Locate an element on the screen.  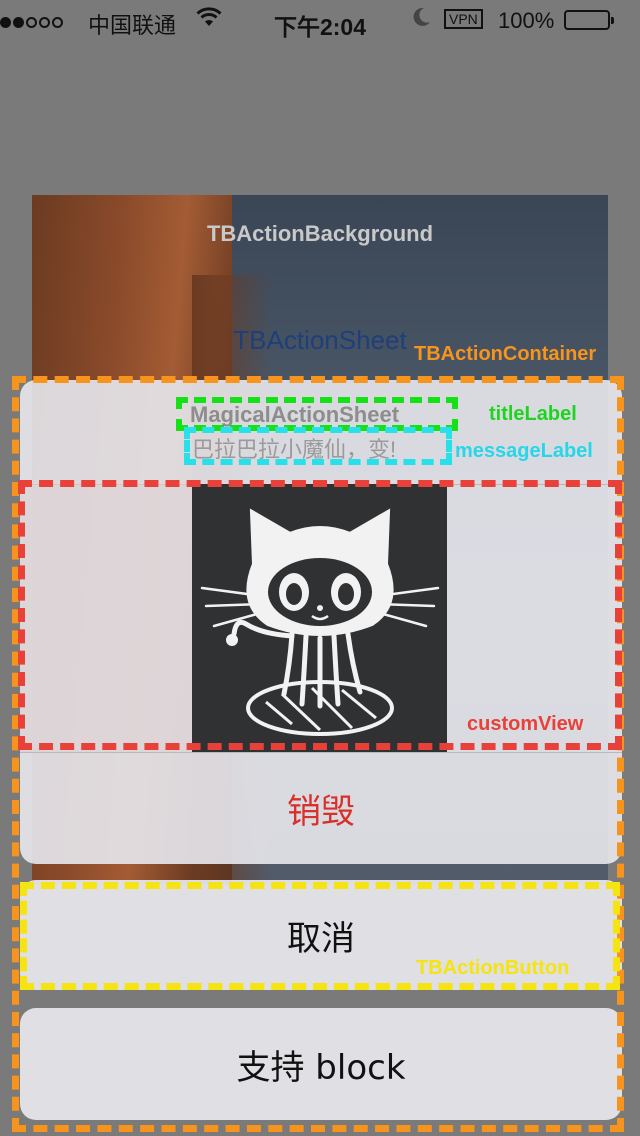
octocat-image is located at coordinates (319, 618).